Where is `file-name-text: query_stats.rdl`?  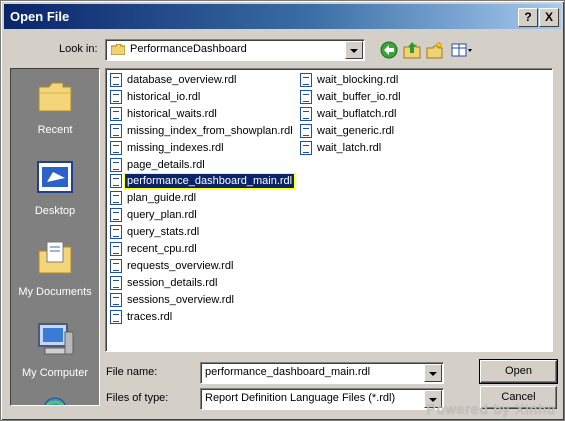
file-name-text: query_stats.rdl is located at coordinates (163, 232).